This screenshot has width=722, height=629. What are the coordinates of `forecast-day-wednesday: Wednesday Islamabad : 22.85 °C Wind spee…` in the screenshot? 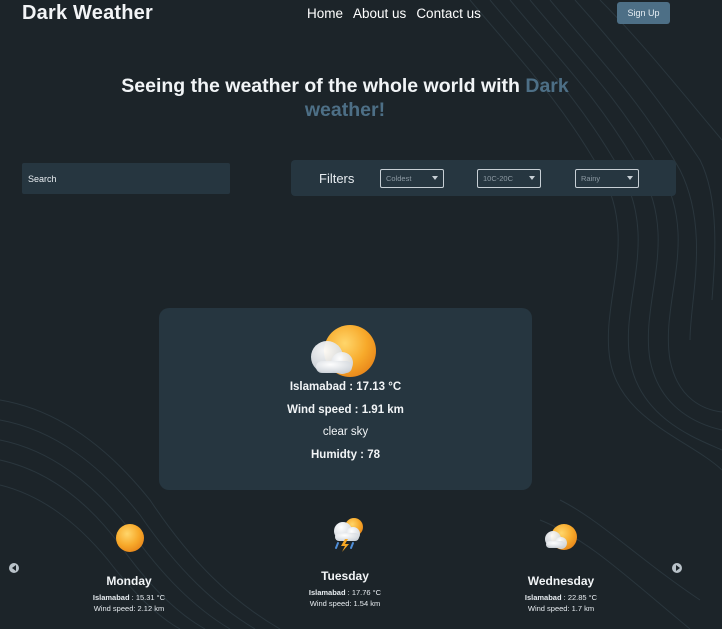 It's located at (561, 567).